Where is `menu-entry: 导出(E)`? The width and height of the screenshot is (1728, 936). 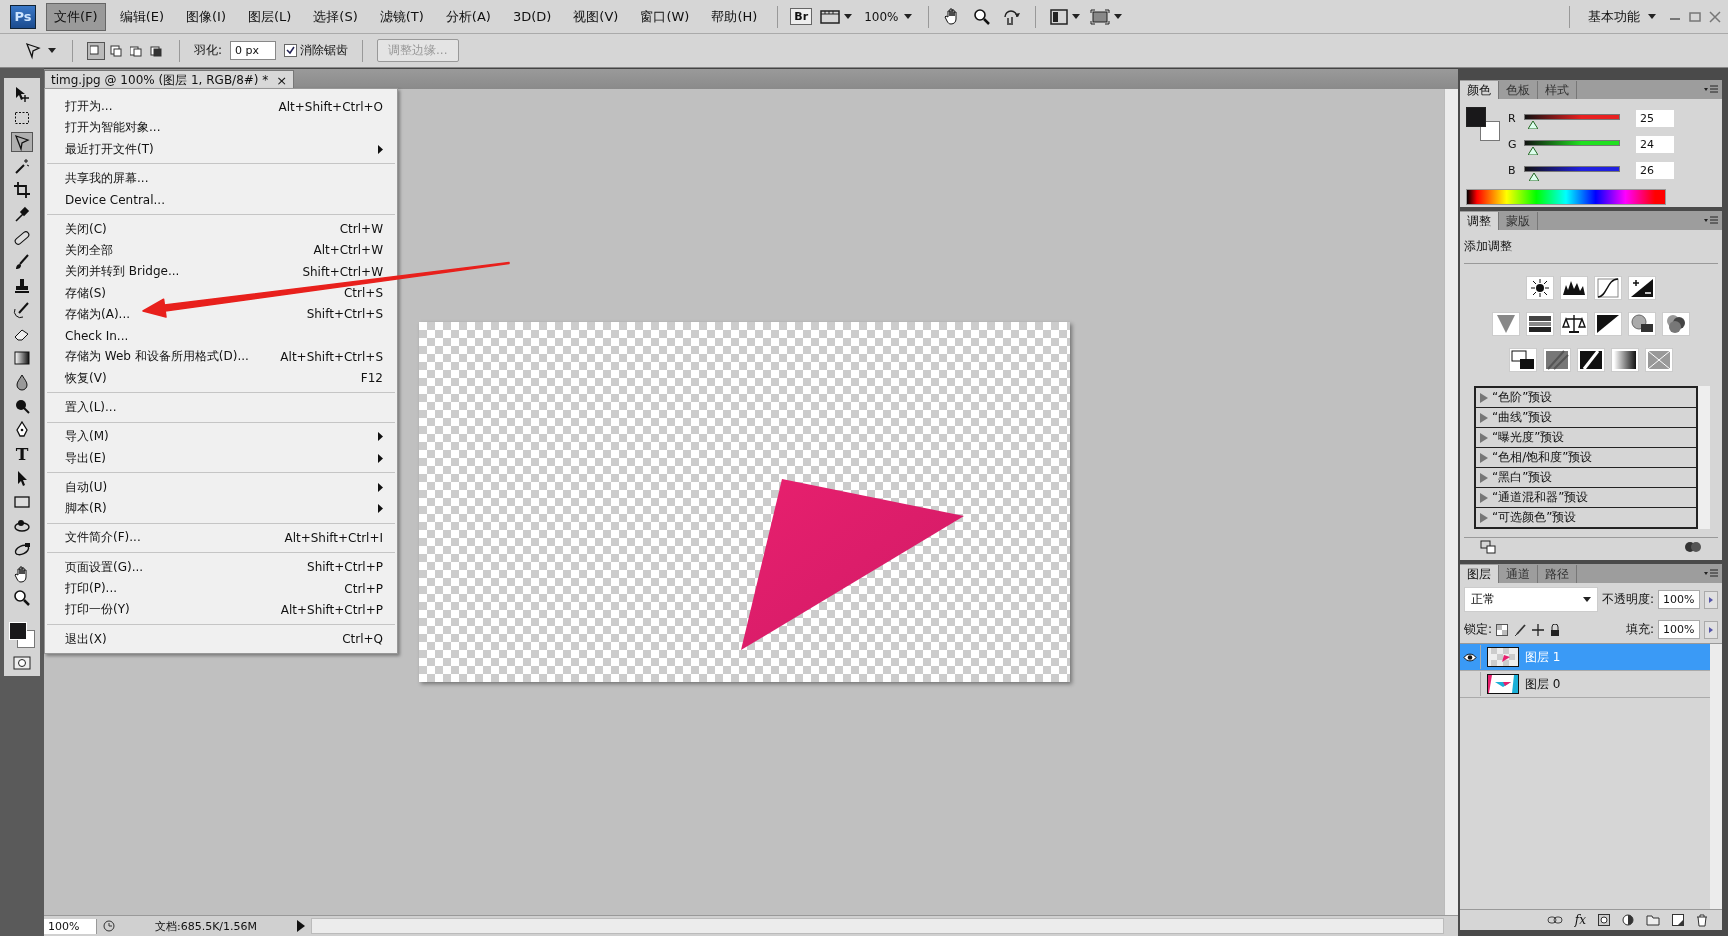
menu-entry: 导出(E) is located at coordinates (221, 458).